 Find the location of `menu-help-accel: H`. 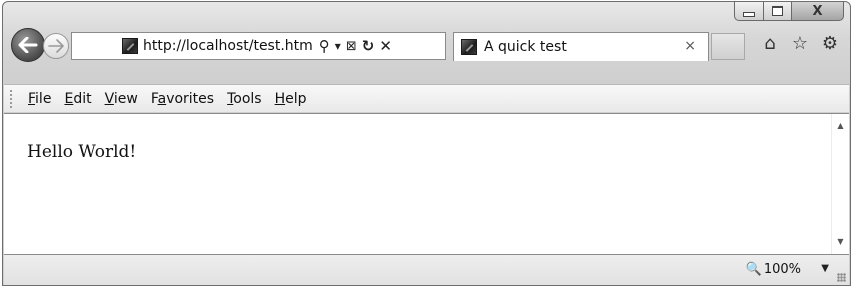

menu-help-accel: H is located at coordinates (280, 98).